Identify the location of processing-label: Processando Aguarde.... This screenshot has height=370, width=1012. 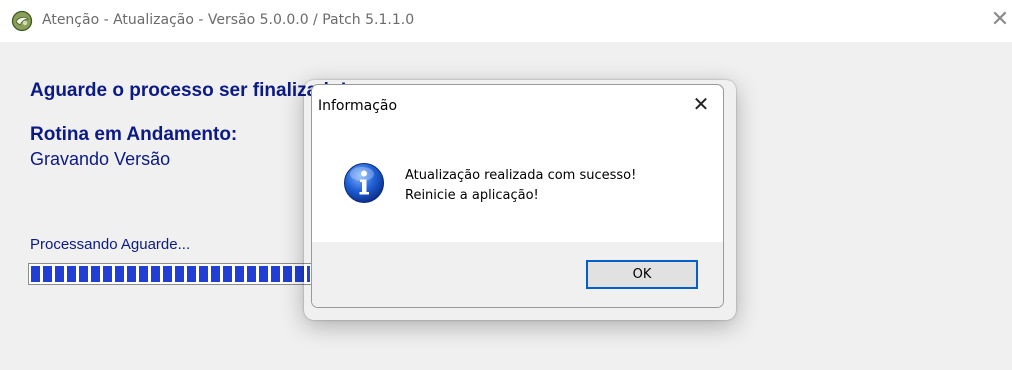
(110, 244).